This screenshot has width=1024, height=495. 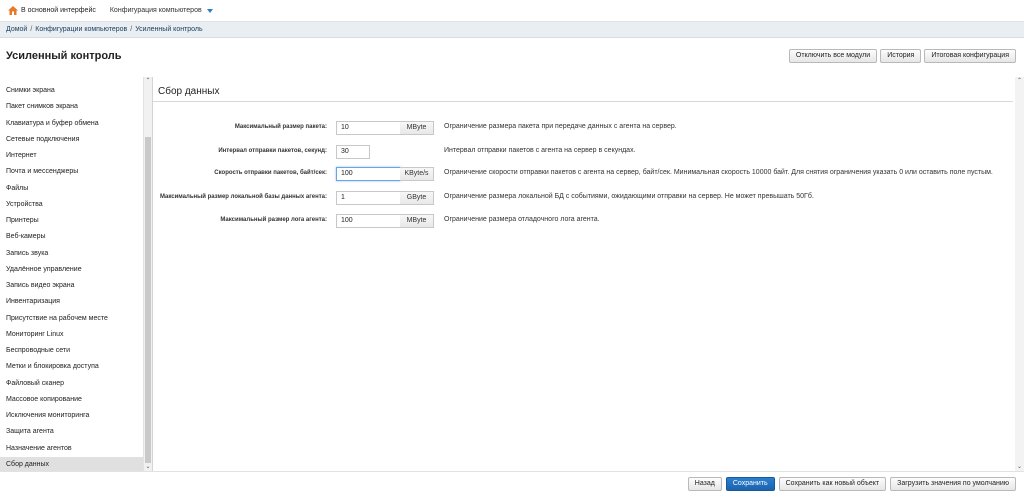 What do you see at coordinates (72, 449) in the screenshot?
I see `sidebar-item: Назначение агентов` at bounding box center [72, 449].